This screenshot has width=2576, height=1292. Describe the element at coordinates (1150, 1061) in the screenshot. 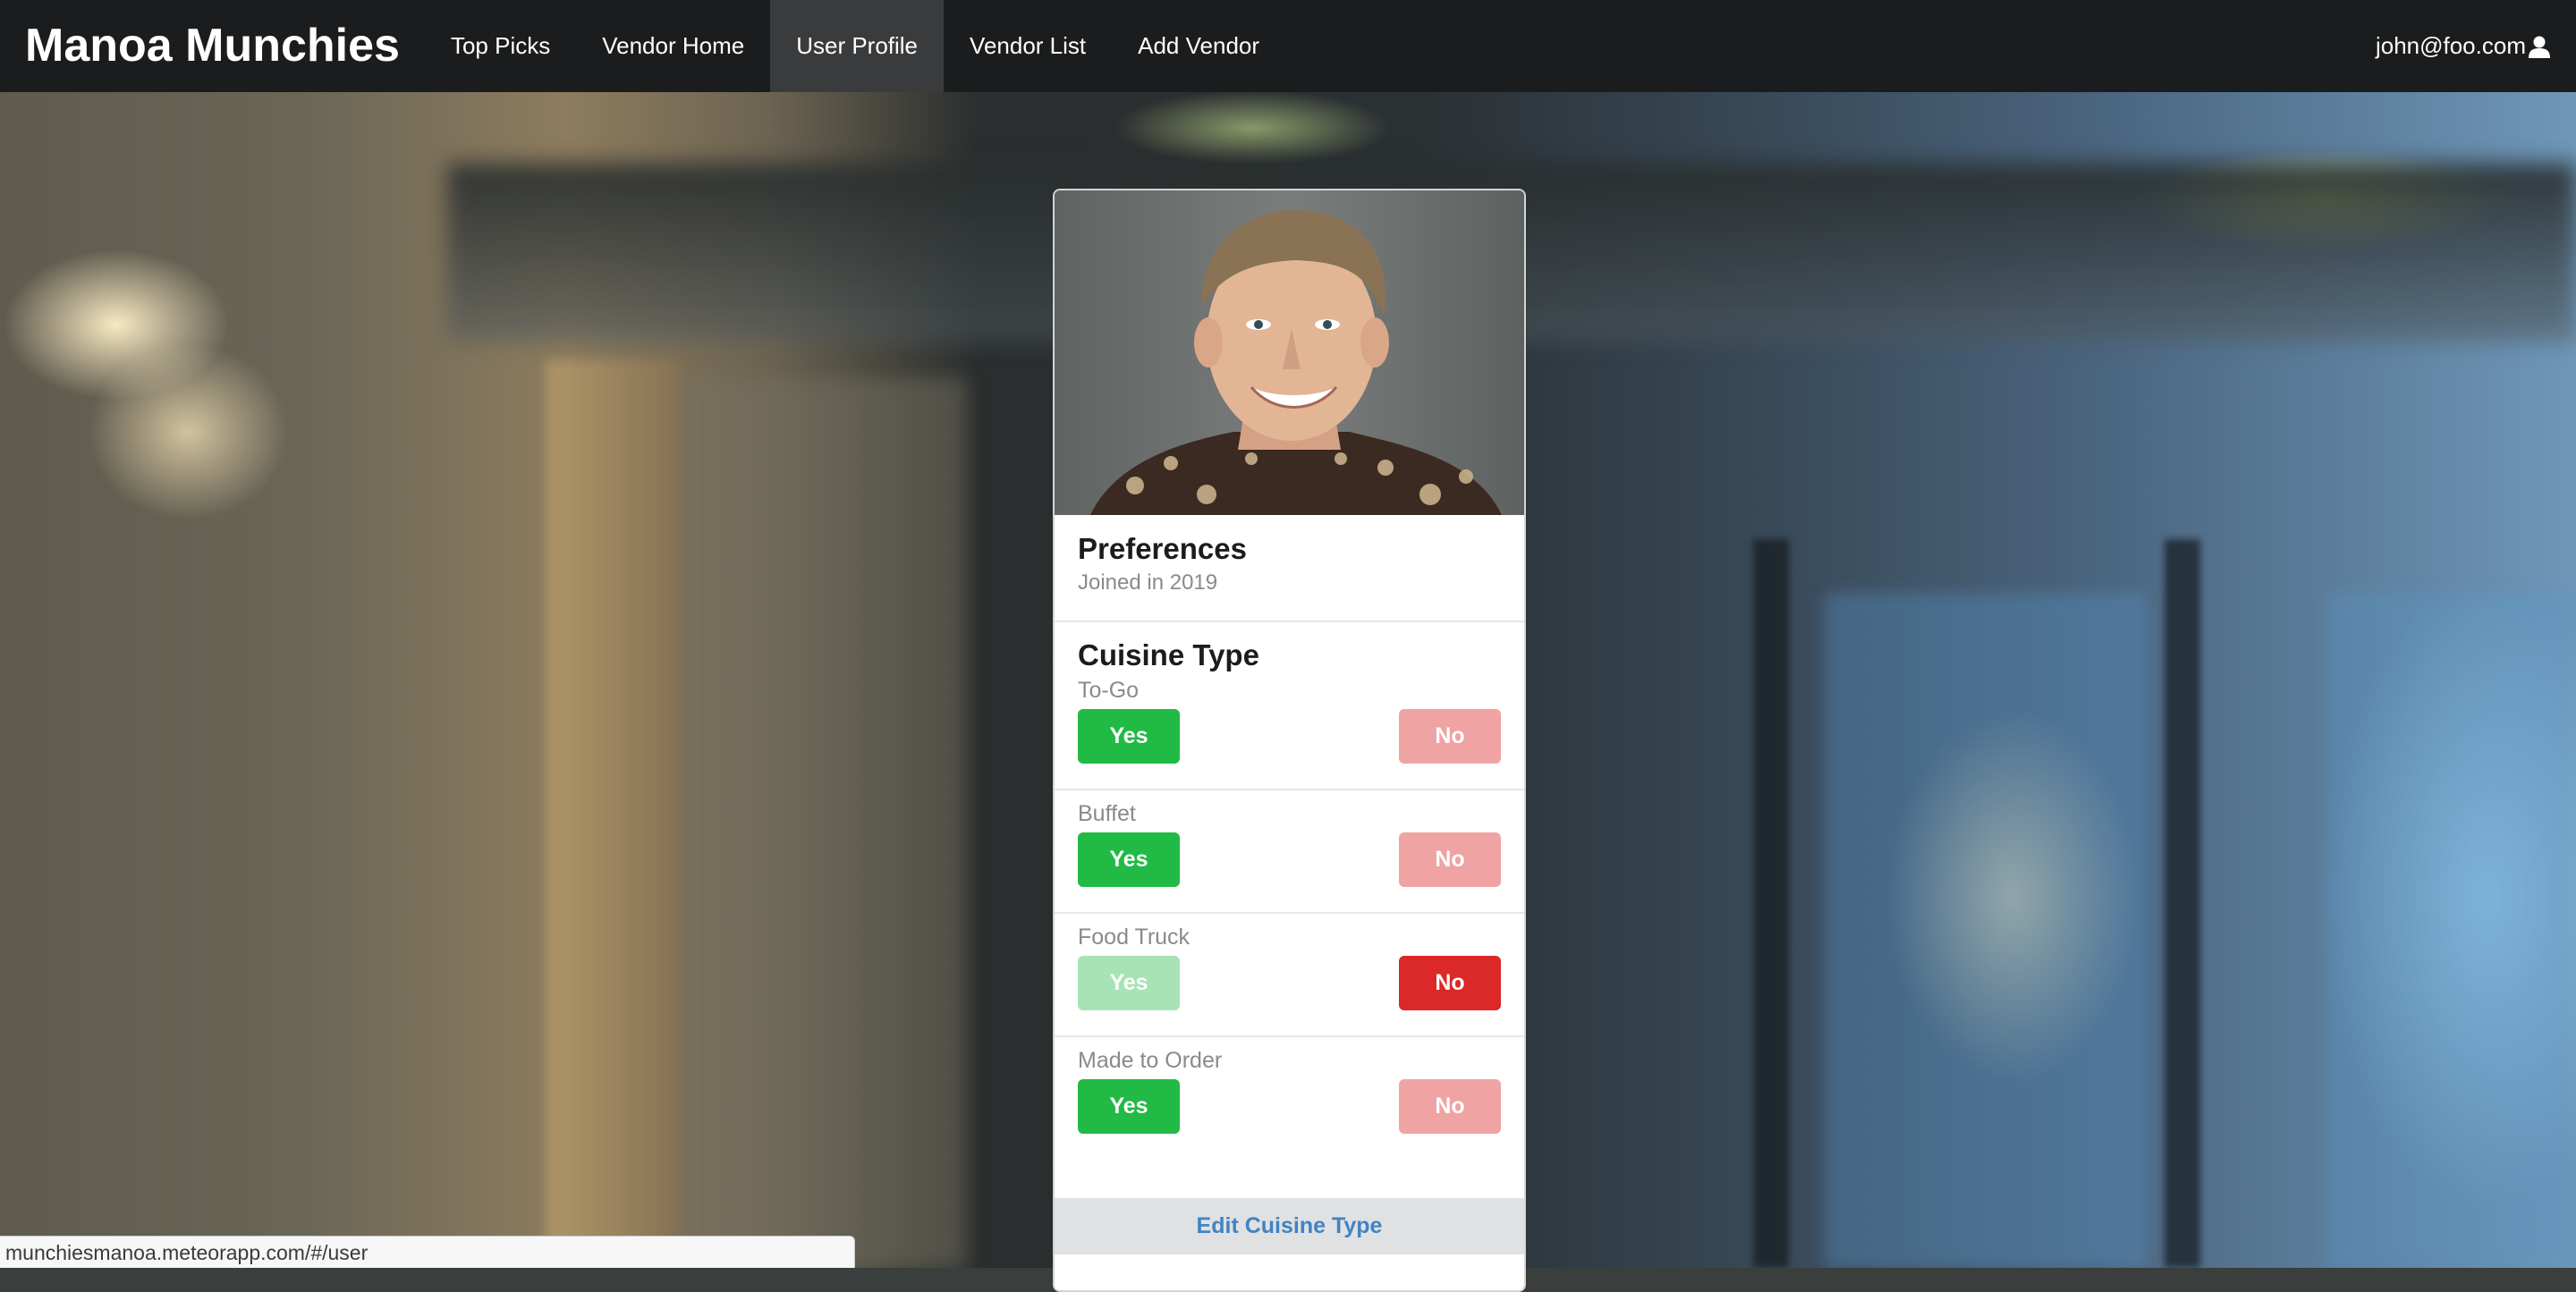

I see `preference-label: Made to Order` at that location.